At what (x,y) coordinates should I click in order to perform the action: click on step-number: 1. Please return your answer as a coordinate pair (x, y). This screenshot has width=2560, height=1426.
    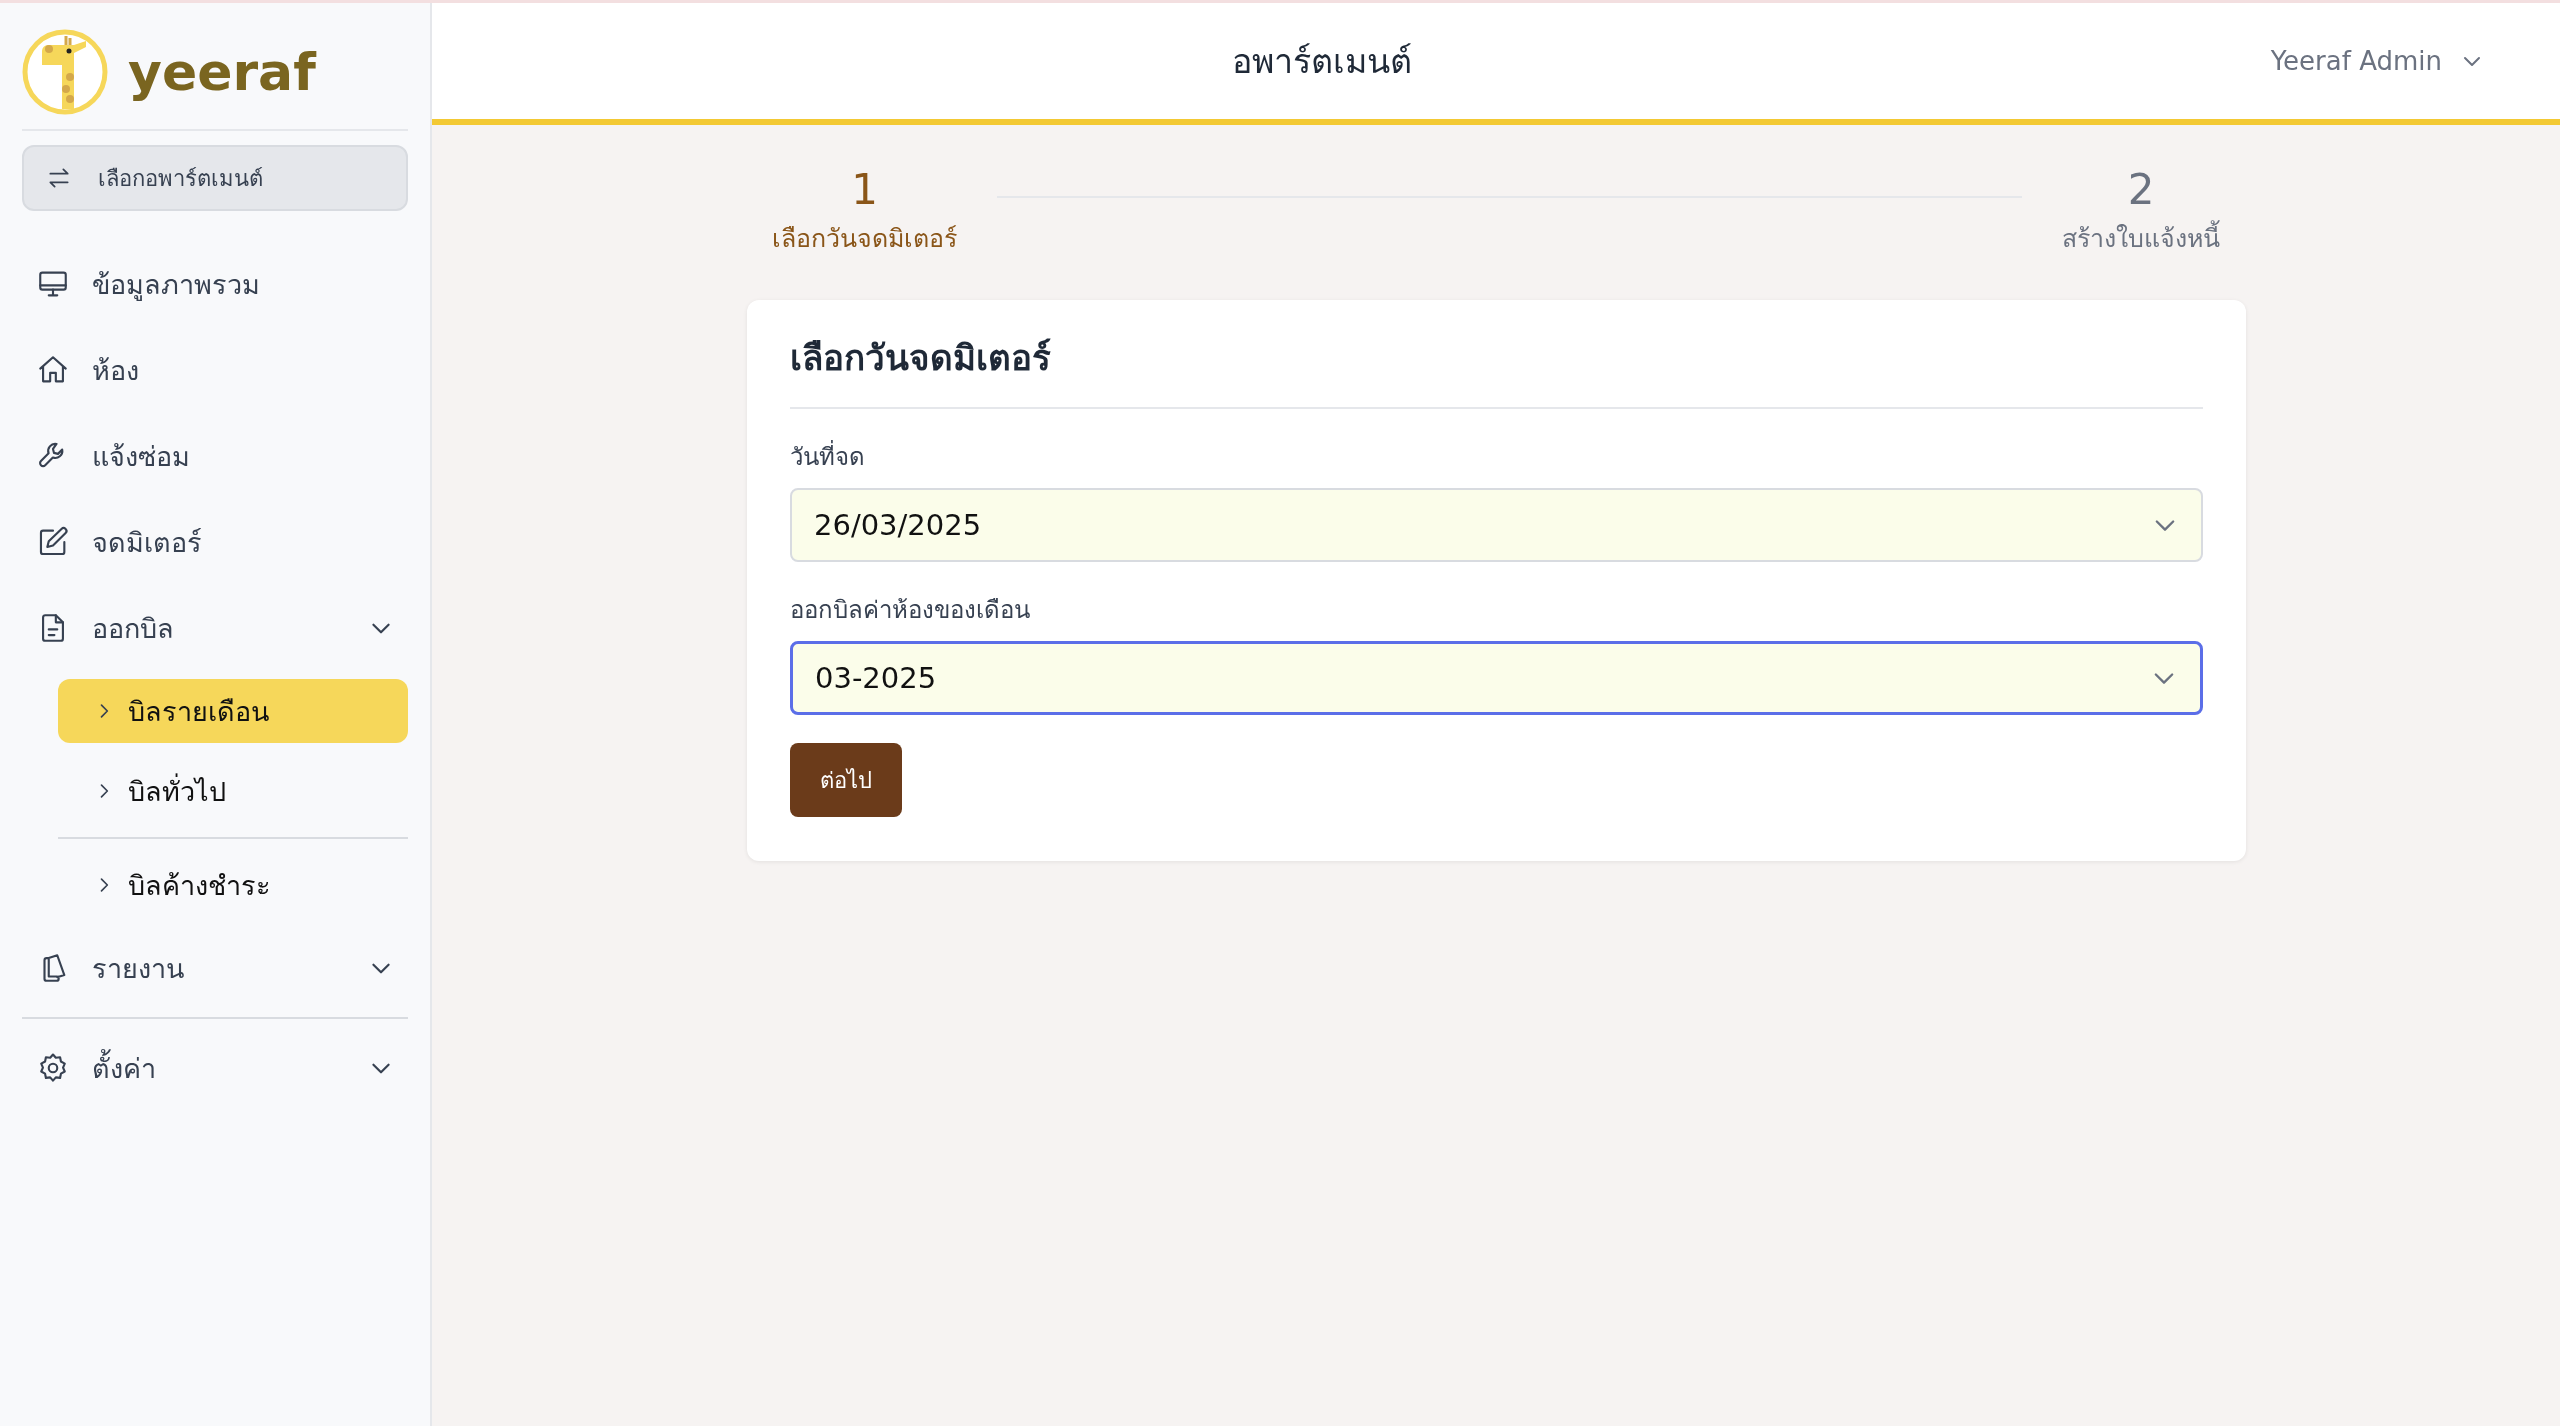
    Looking at the image, I should click on (864, 189).